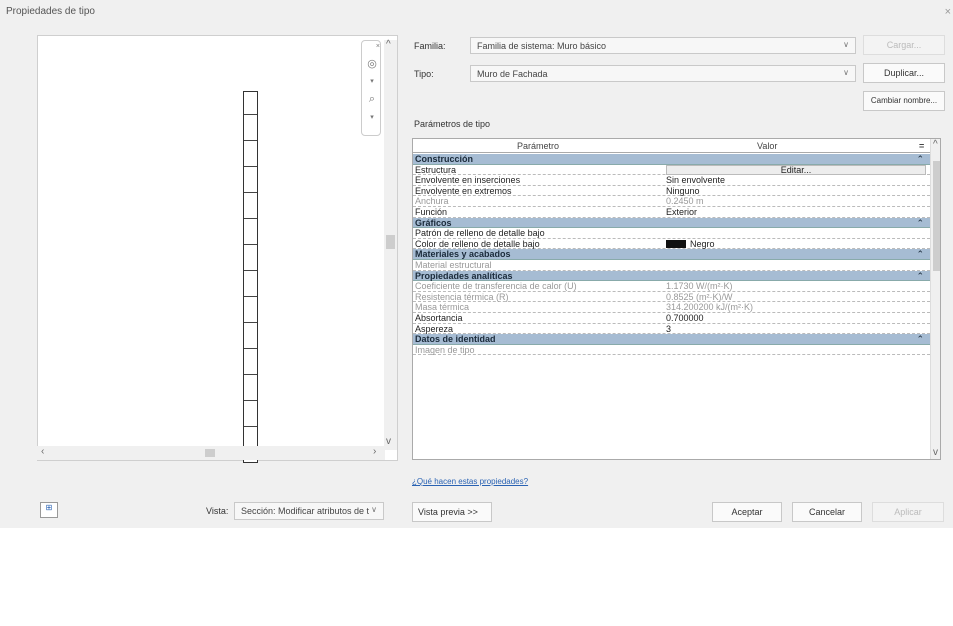  What do you see at coordinates (442, 307) in the screenshot?
I see `parameter-name: Masa térmica` at bounding box center [442, 307].